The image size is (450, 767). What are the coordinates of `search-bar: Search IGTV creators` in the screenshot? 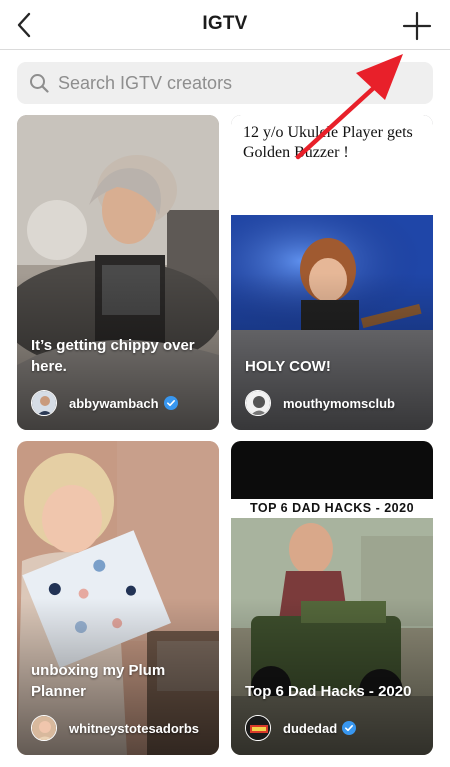 It's located at (225, 83).